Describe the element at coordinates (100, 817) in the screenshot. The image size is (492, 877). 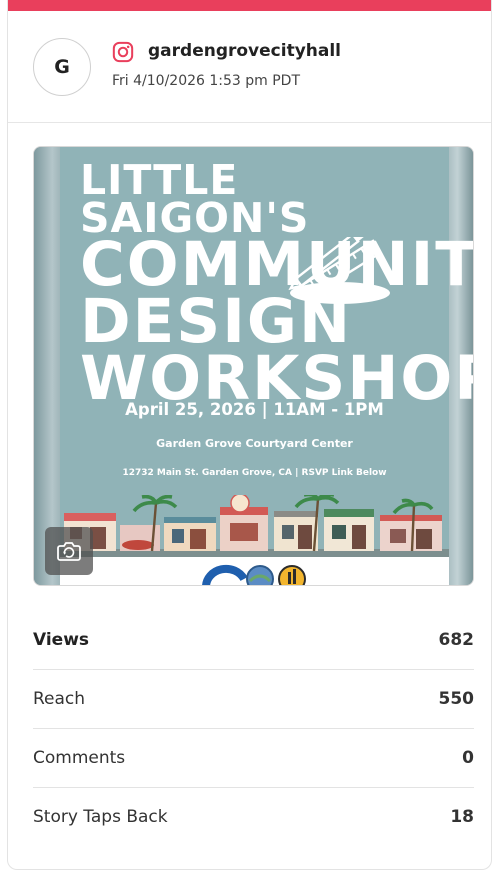
I see `stat-label: Story Taps Back` at that location.